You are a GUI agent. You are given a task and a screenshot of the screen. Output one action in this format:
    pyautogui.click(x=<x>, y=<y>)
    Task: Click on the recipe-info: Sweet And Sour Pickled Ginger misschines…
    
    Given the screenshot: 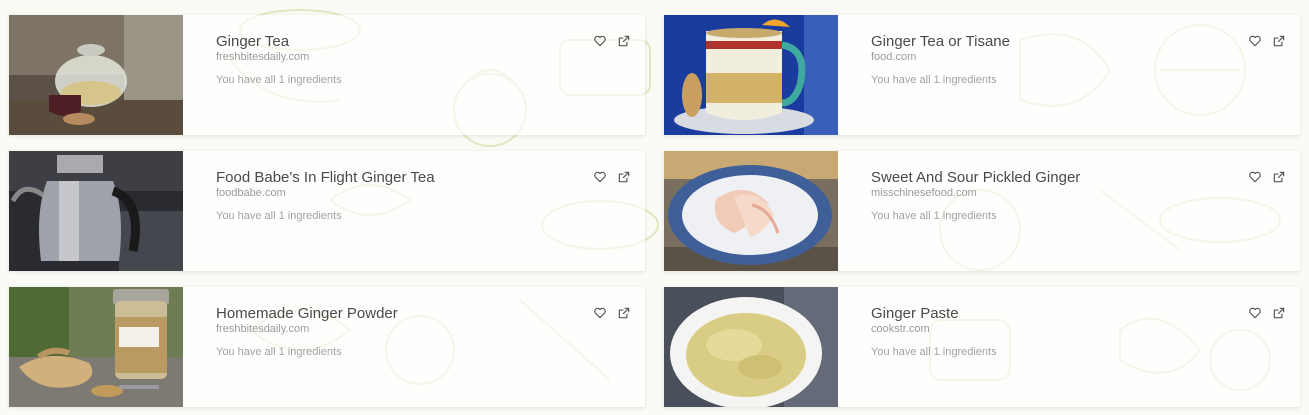 What is the action you would take?
    pyautogui.click(x=1051, y=196)
    